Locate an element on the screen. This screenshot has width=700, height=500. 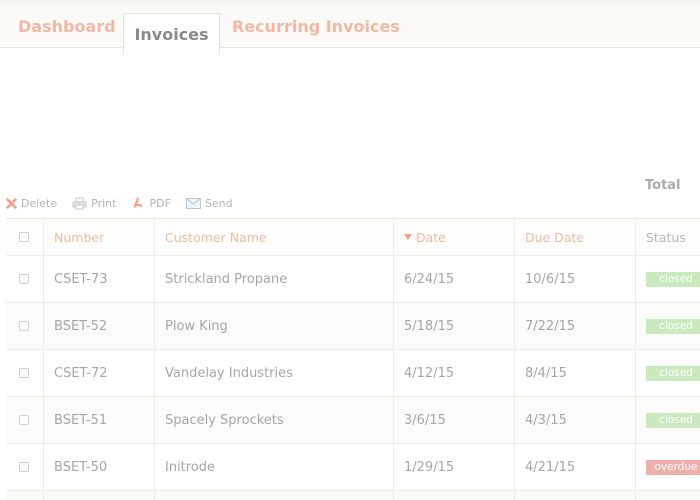
due-date: 4/3/15 is located at coordinates (574, 420).